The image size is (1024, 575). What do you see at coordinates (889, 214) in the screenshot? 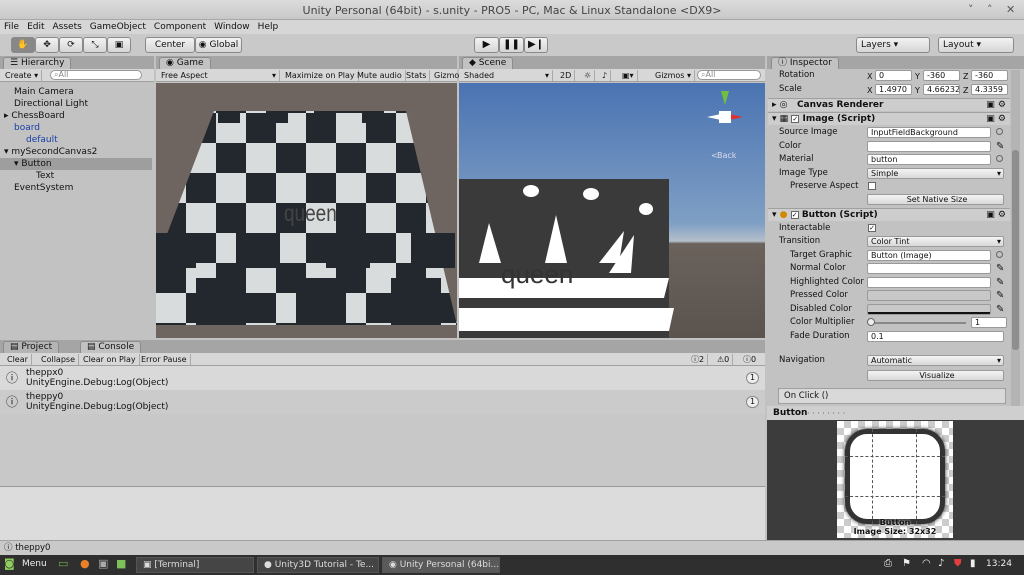
I see `button-script-header: ▾ ● ✓ Button (Script) ▣ ⚙` at bounding box center [889, 214].